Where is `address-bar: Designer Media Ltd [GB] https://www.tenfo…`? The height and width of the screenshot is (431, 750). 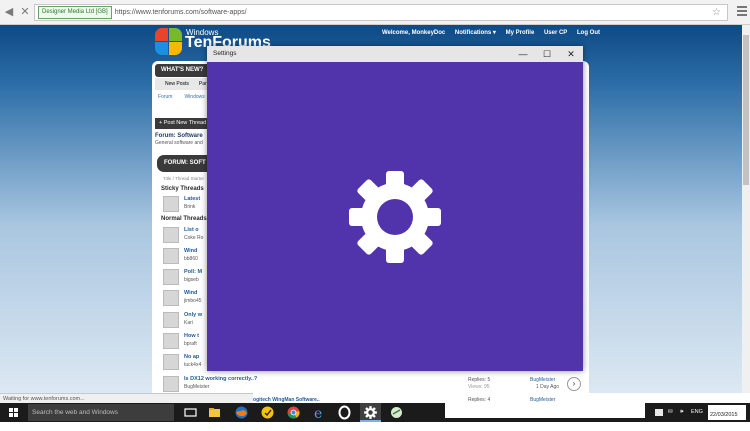 address-bar: Designer Media Ltd [GB] https://www.tenfo… is located at coordinates (381, 12).